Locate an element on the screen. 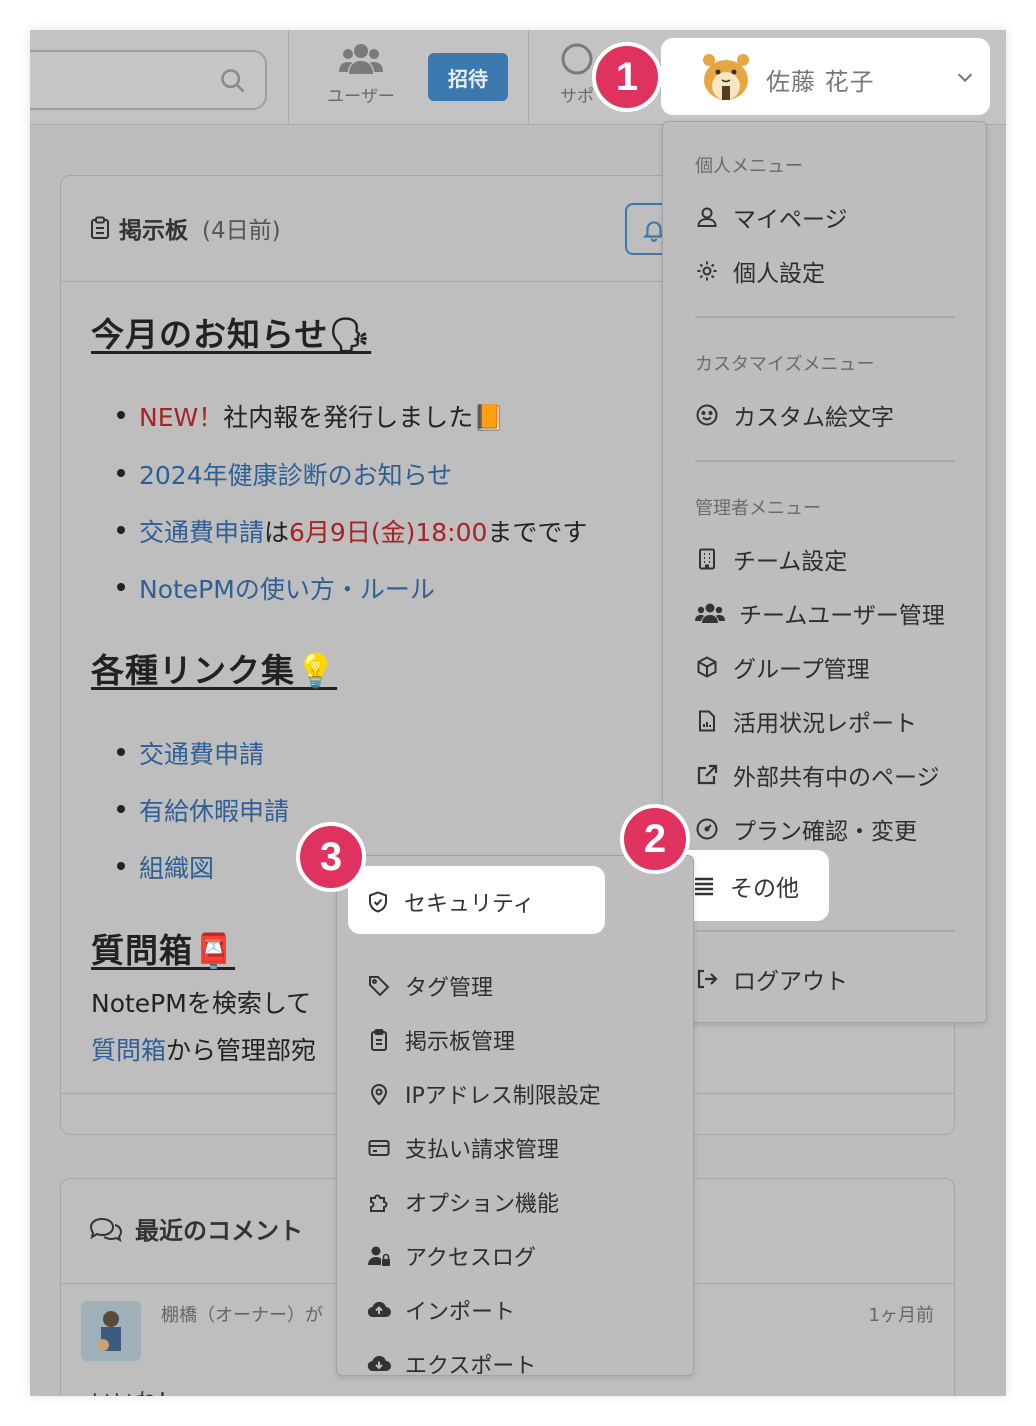  submenu-item-board-management: 掲示板管理 is located at coordinates (441, 1040).